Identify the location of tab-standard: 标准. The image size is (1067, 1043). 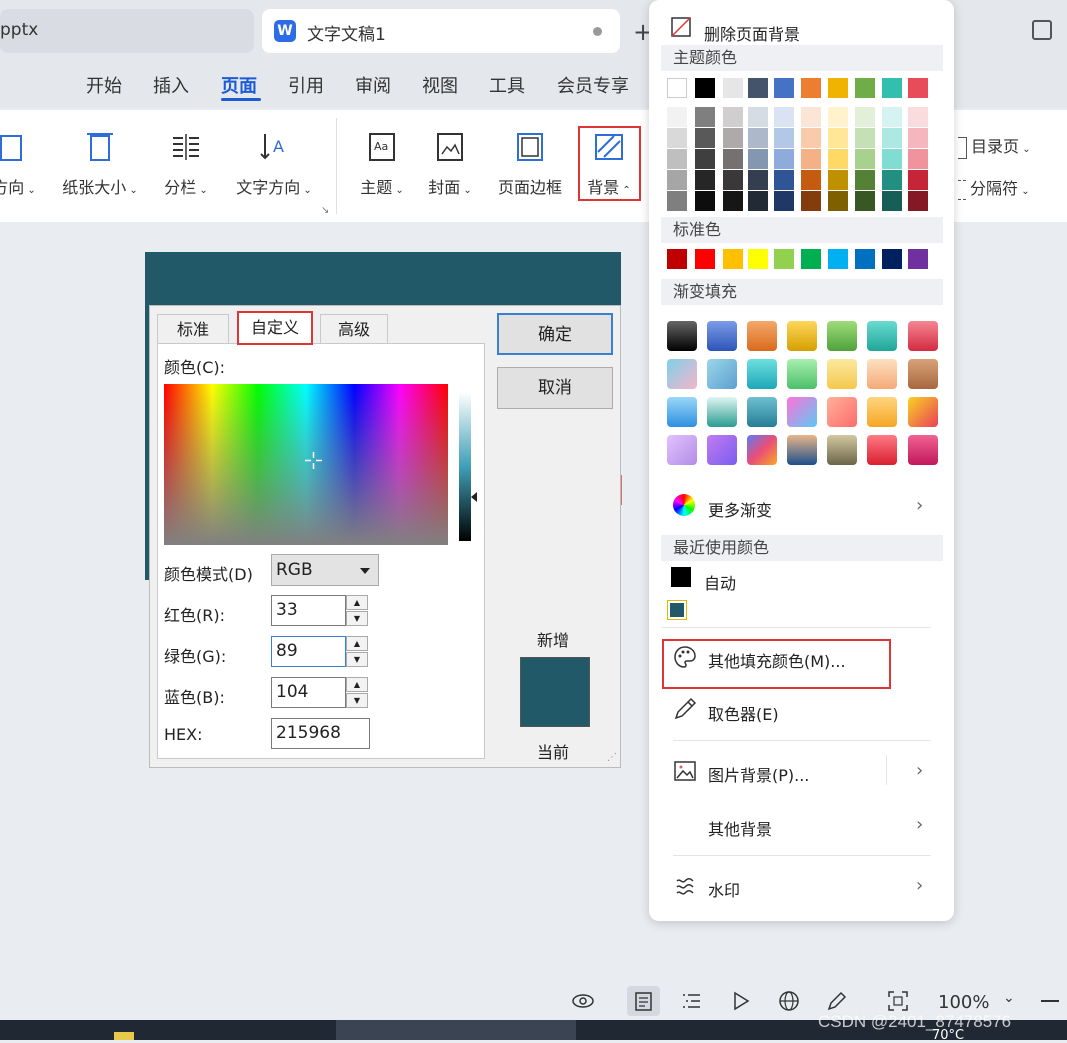
(193, 329).